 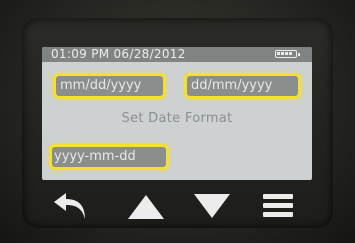 I want to click on status-bar: 01:09 PM 06/28/2012, so click(x=177, y=54).